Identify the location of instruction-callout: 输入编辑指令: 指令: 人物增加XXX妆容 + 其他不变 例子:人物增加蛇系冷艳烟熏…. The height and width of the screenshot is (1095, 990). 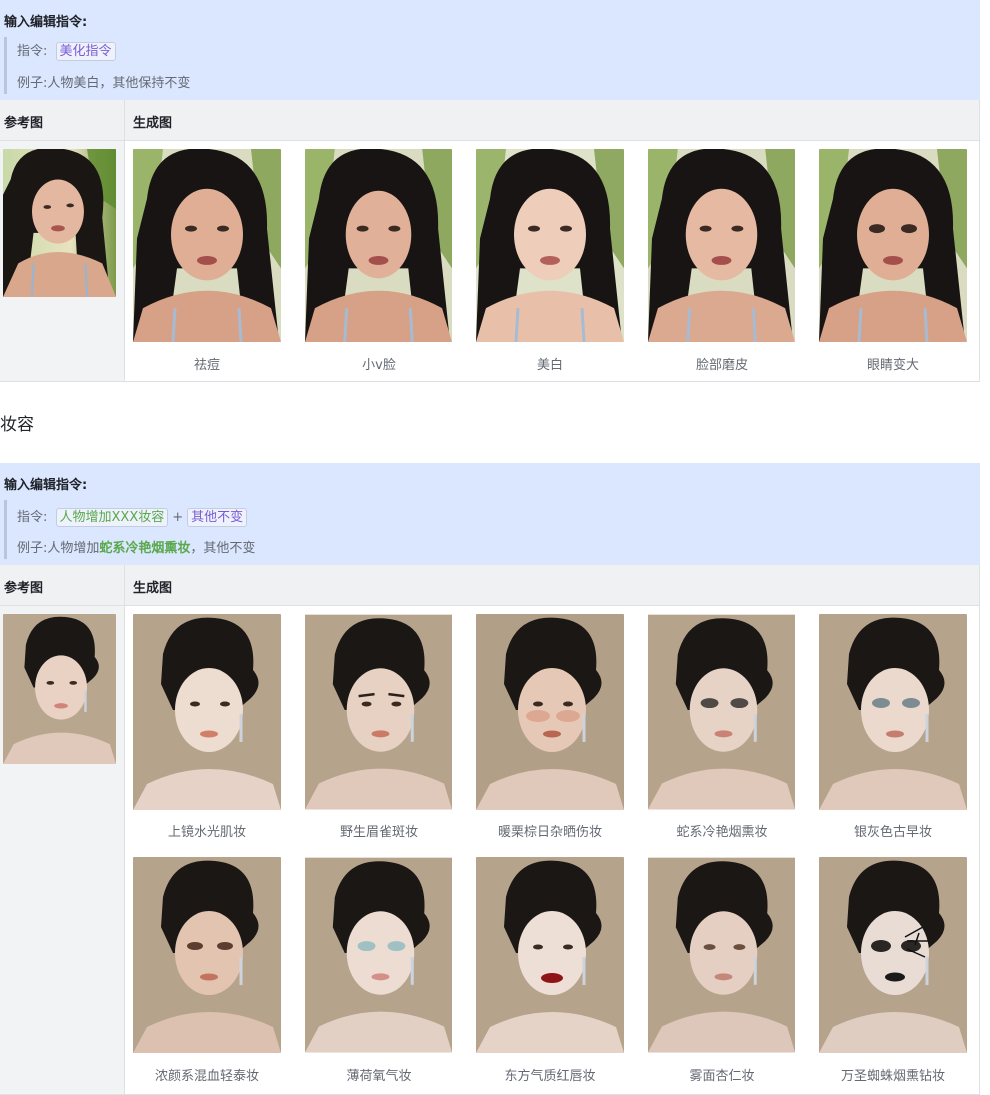
(490, 514).